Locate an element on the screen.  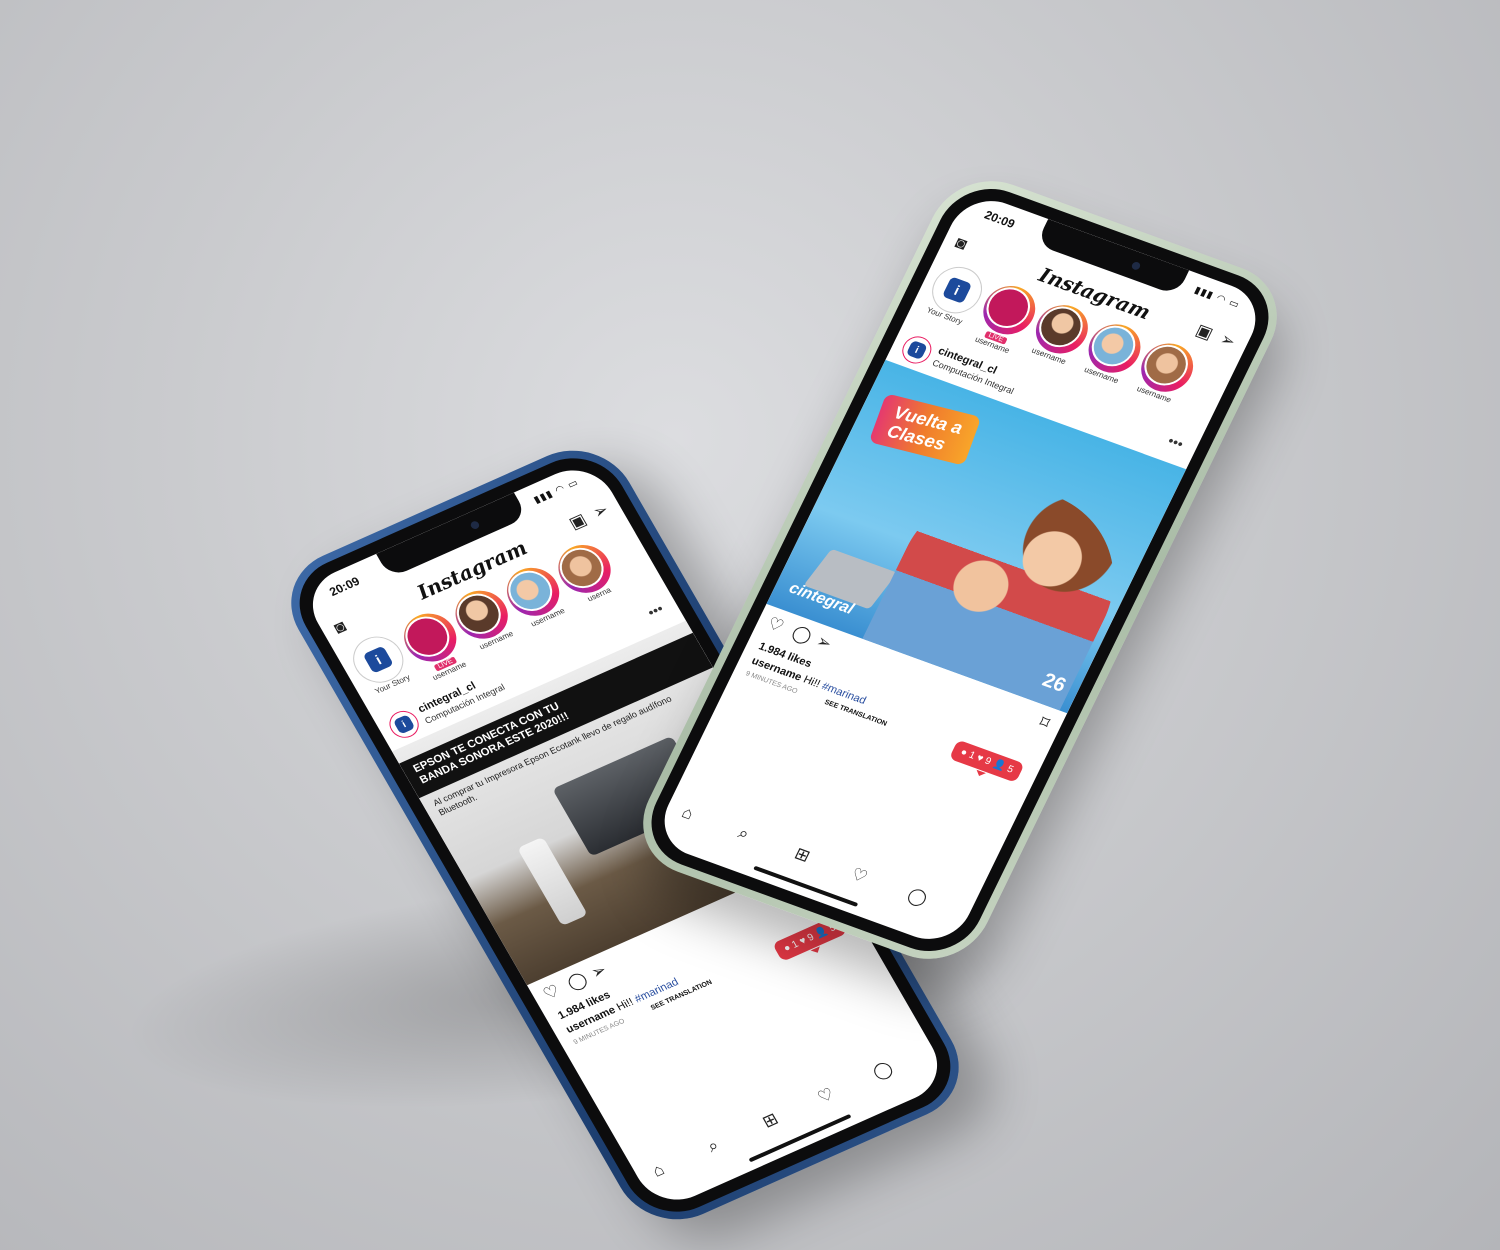
activity-notification: ● 1 ♥ 9 👤 5 is located at coordinates (986, 761).